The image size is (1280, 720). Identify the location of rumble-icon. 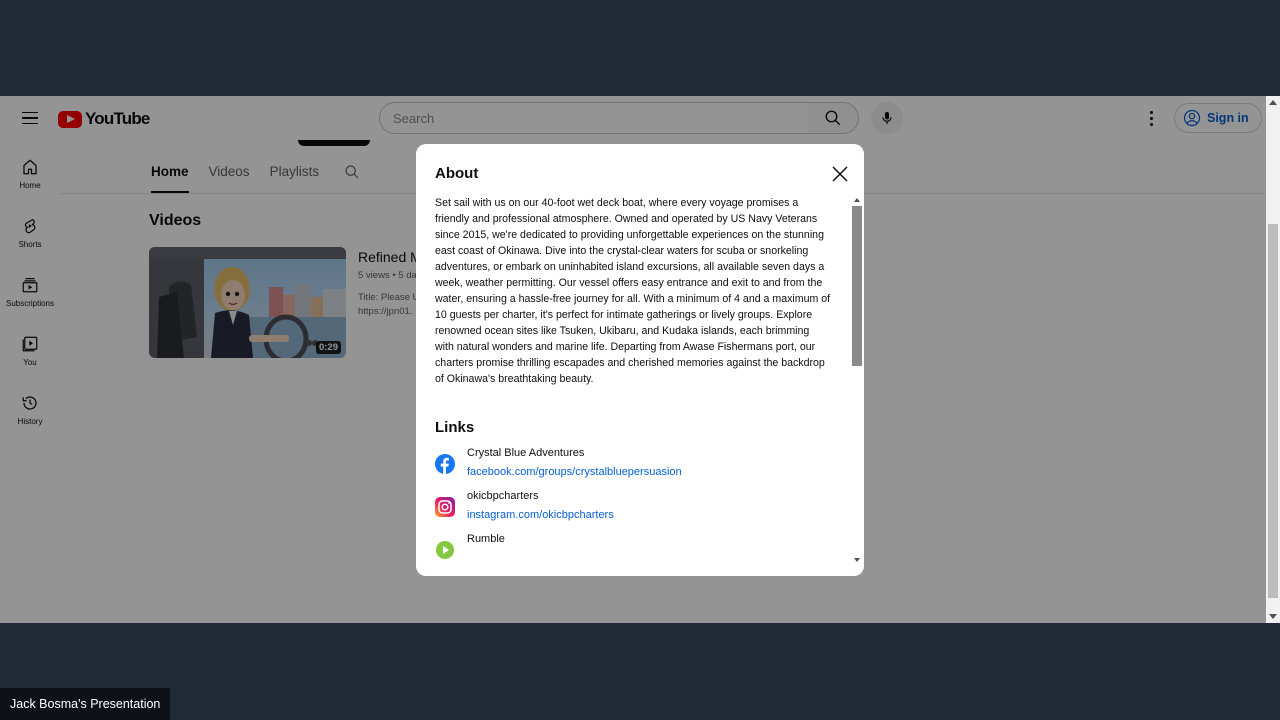
(445, 550).